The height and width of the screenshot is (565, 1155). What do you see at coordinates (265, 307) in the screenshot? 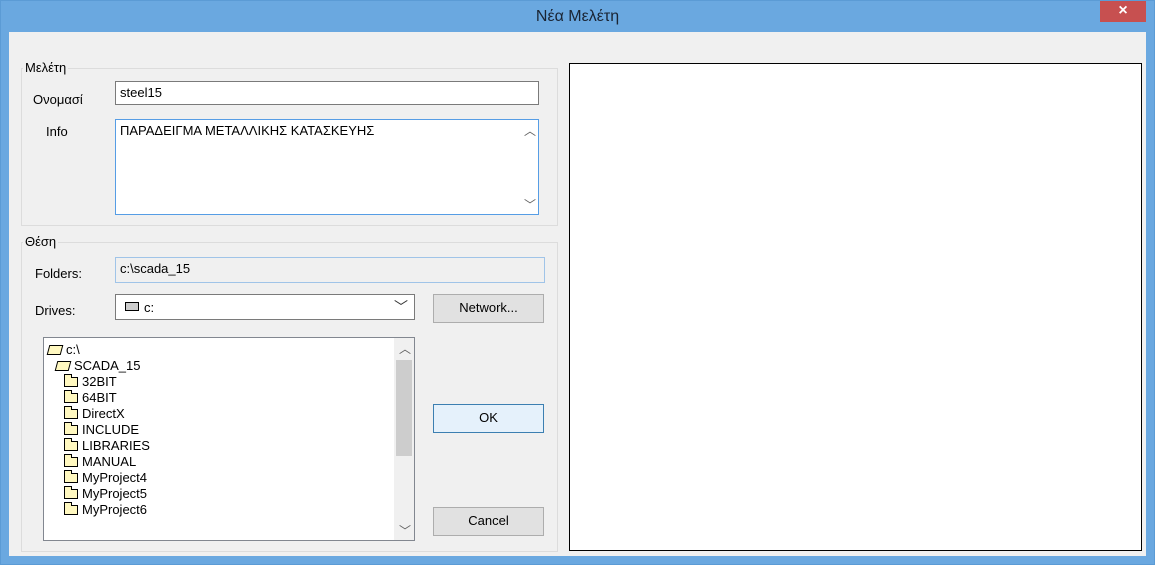
I see `drives-dropdown: c: ﹀` at bounding box center [265, 307].